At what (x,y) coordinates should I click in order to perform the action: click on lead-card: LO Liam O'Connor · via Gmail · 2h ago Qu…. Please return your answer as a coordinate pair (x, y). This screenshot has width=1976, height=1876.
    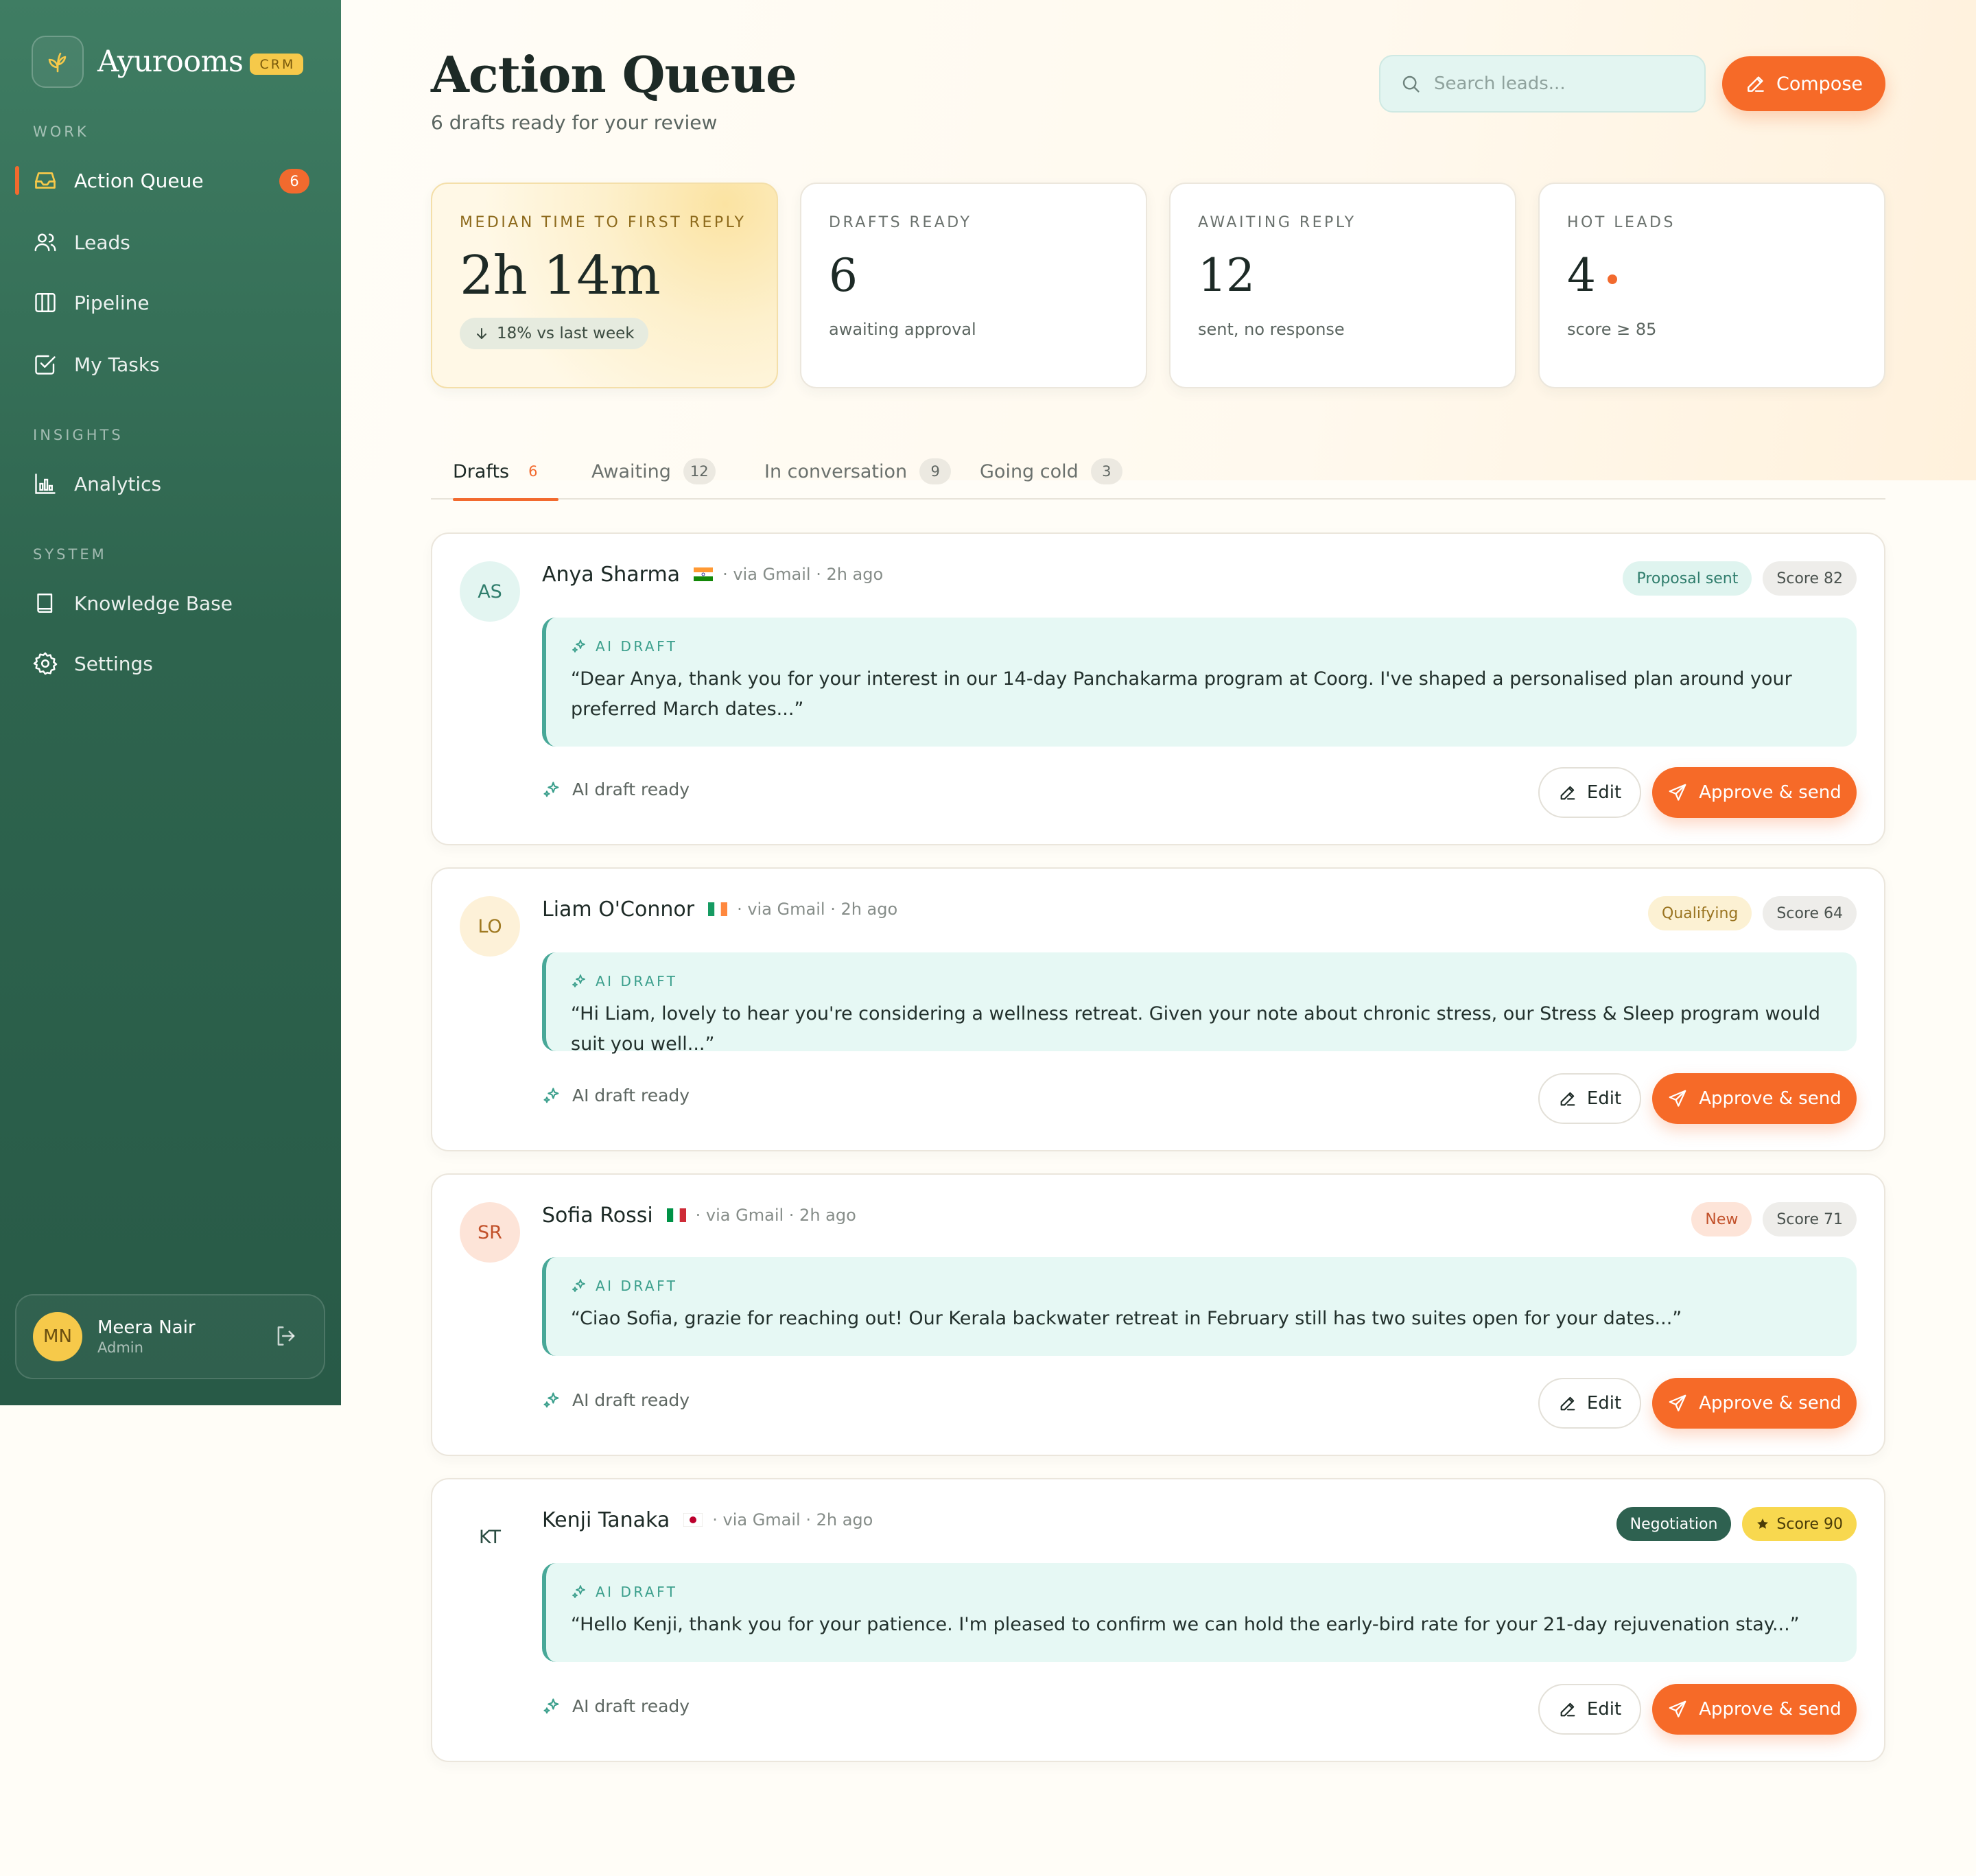
    Looking at the image, I should click on (1158, 1009).